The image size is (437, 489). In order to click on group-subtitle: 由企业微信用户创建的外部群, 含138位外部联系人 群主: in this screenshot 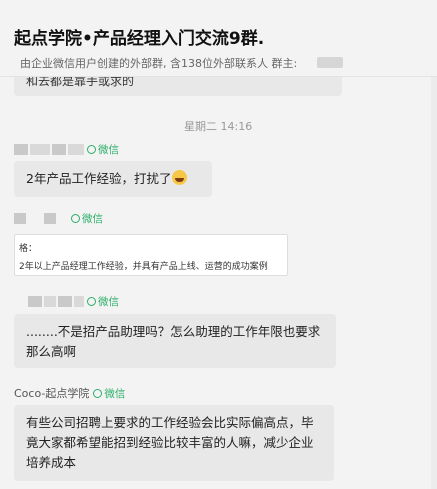, I will do `click(159, 63)`.